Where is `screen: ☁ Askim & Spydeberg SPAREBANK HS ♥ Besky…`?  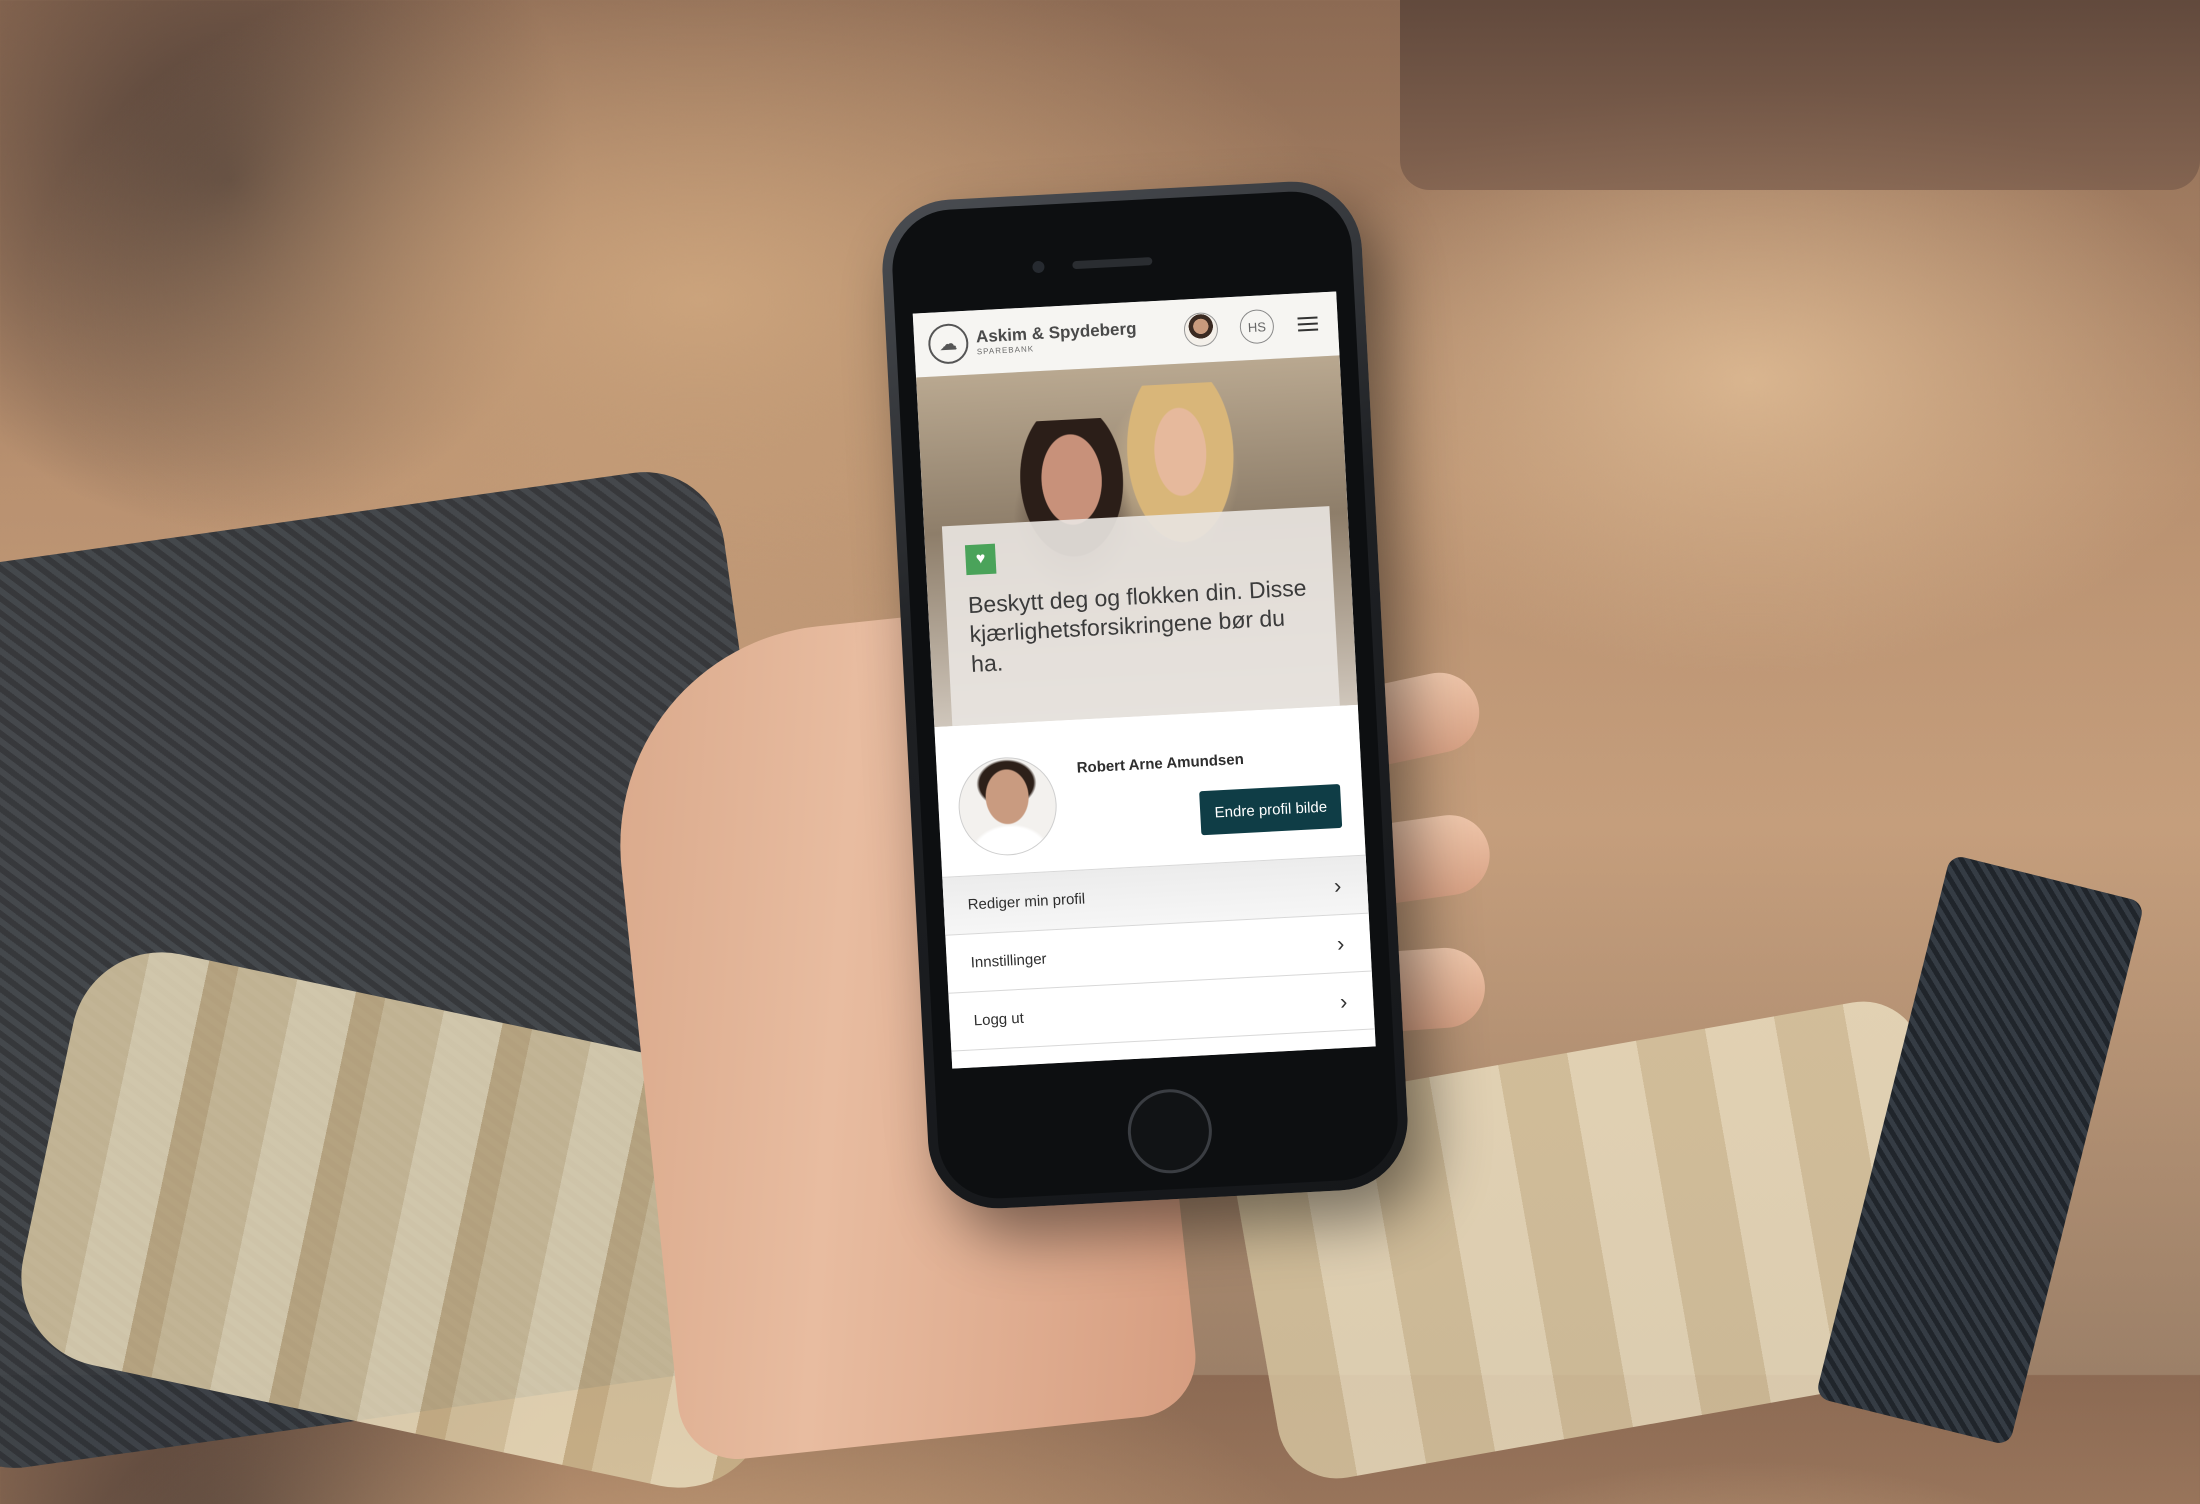 screen: ☁ Askim & Spydeberg SPAREBANK HS ♥ Besky… is located at coordinates (1144, 680).